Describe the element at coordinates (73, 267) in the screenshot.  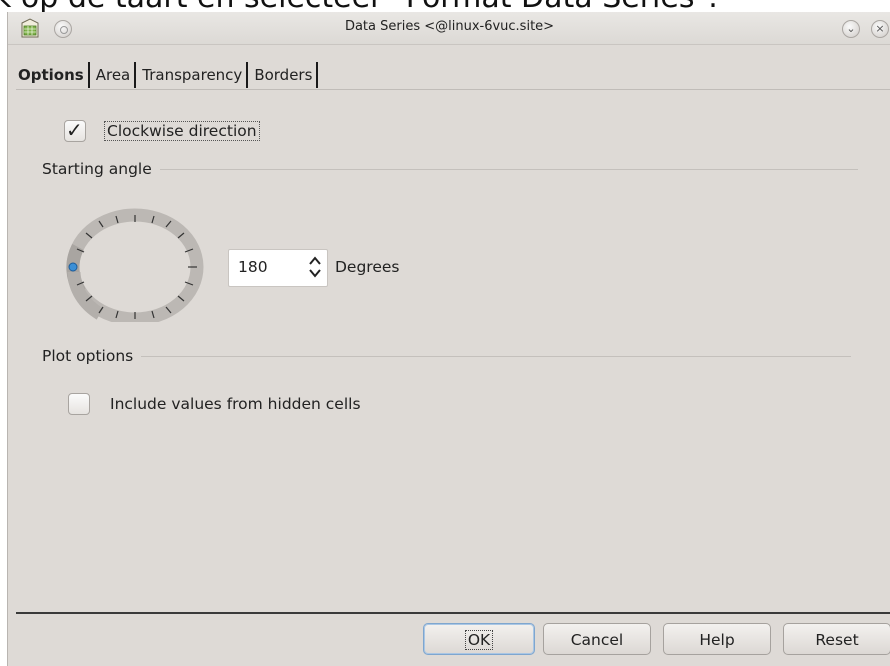
I see `angle-dial-handle` at that location.